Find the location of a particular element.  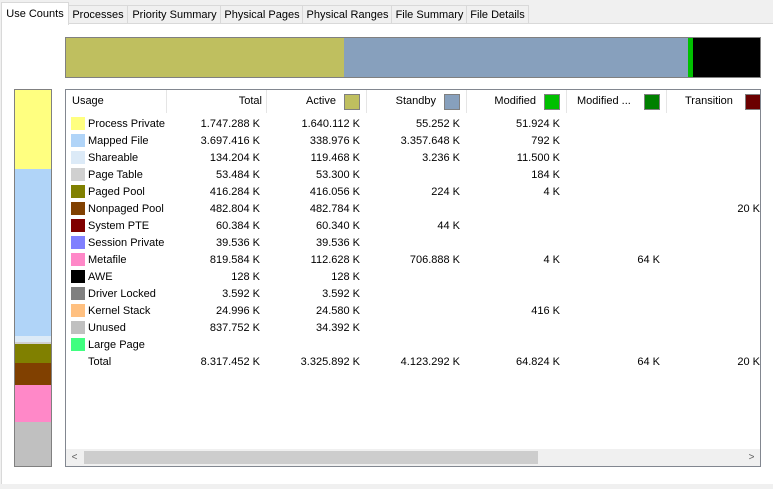

column-header-modified: Modified is located at coordinates (517, 101).